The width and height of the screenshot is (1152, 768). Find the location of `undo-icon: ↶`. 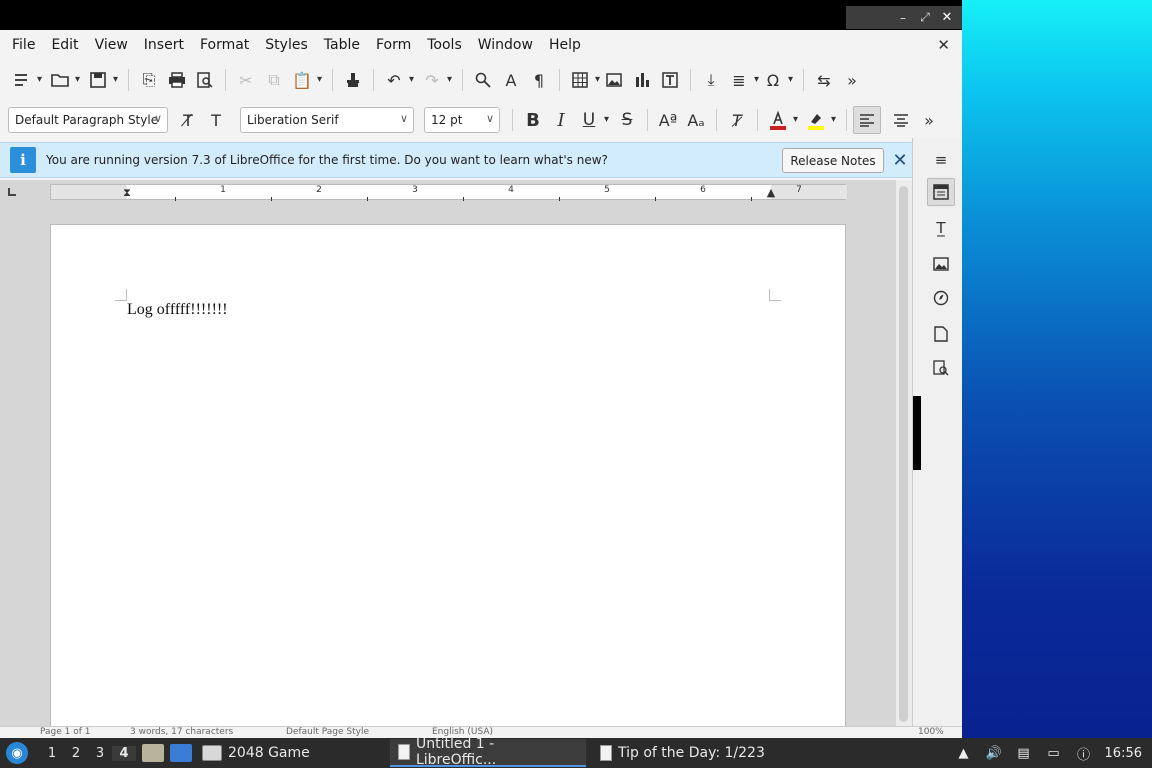

undo-icon: ↶ is located at coordinates (397, 80).